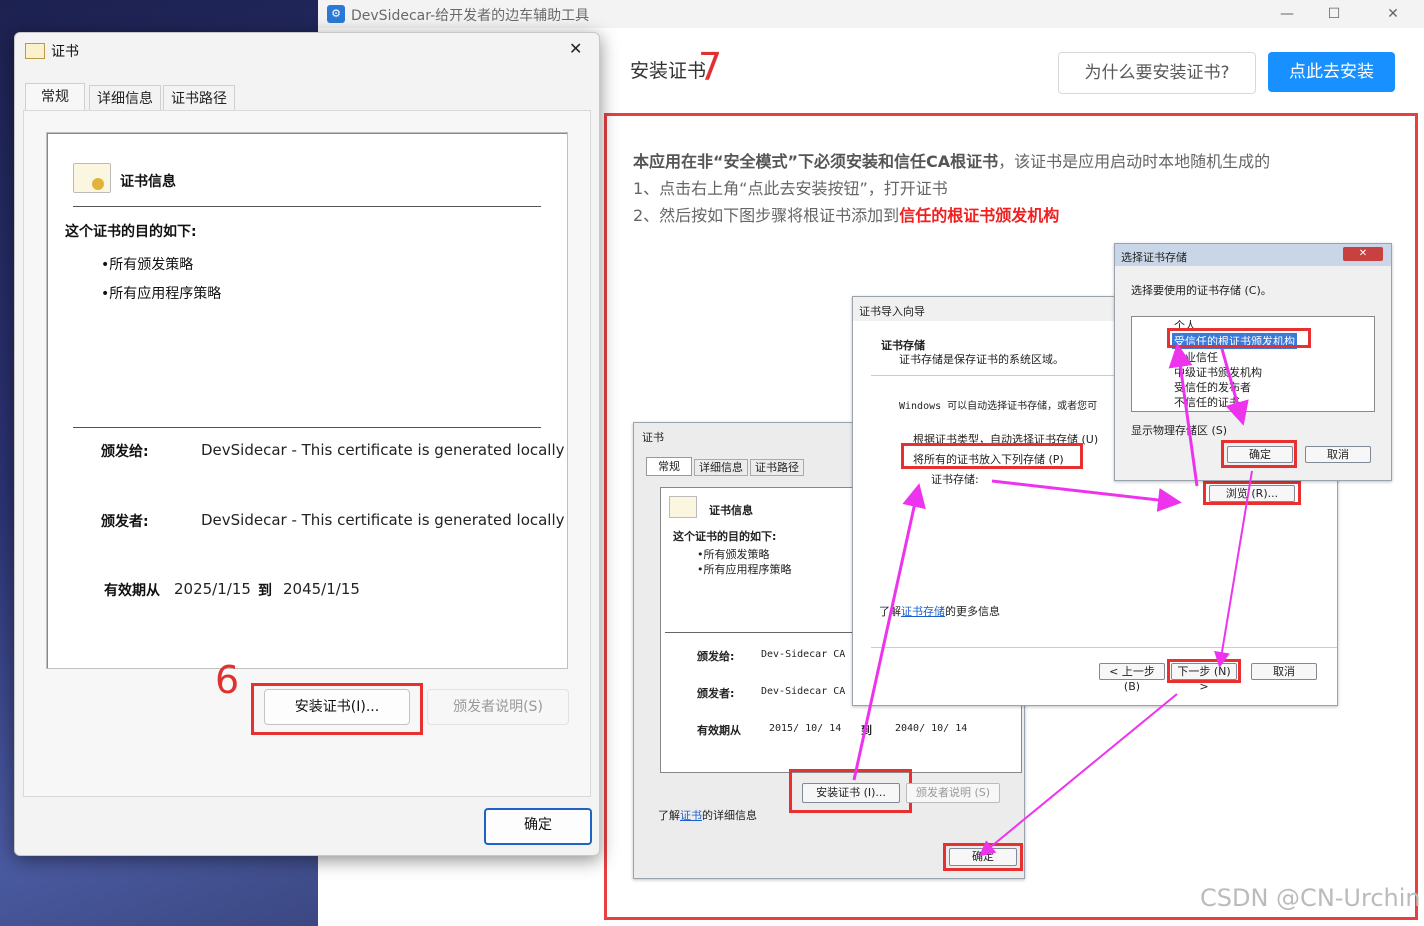 The image size is (1424, 926). What do you see at coordinates (132, 591) in the screenshot?
I see `valid-from-label: 有效期从` at bounding box center [132, 591].